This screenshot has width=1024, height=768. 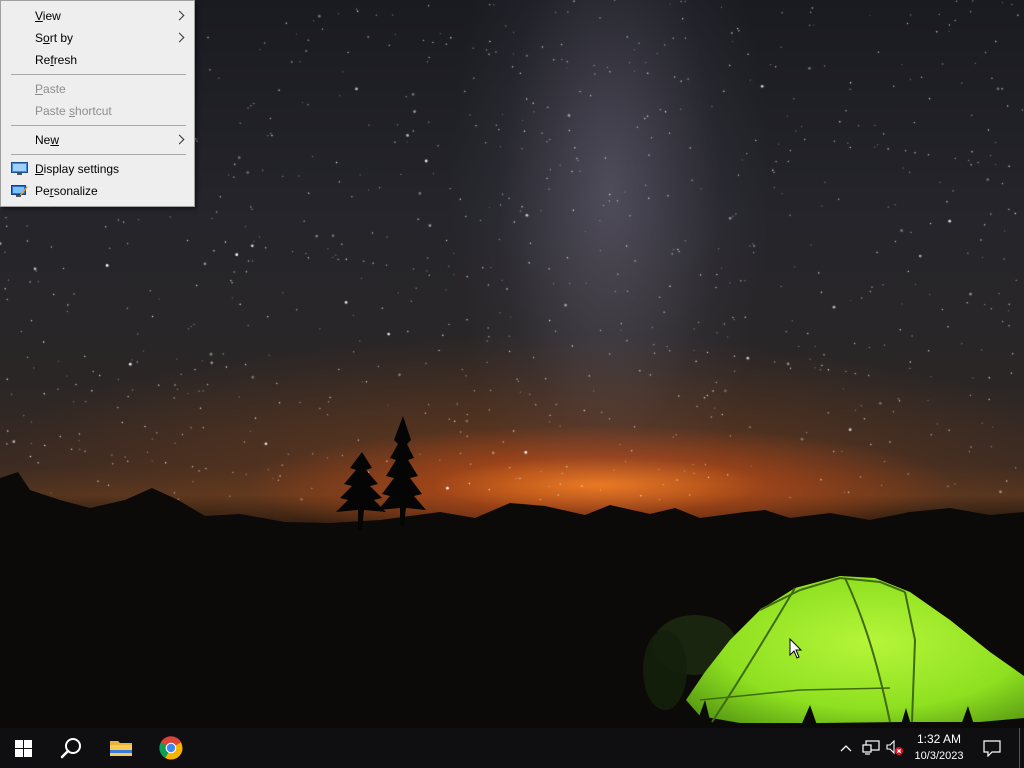 I want to click on menu-item-display-settings-label: Display settings, so click(x=77, y=169).